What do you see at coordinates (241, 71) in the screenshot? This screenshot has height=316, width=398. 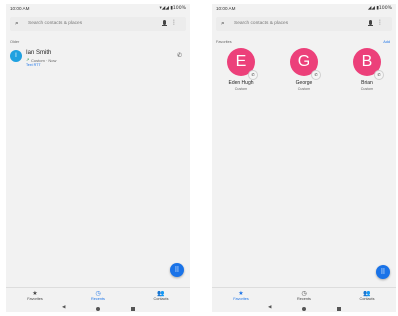 I see `favorite-contact: E ✆ Eden Hugh Custom` at bounding box center [241, 71].